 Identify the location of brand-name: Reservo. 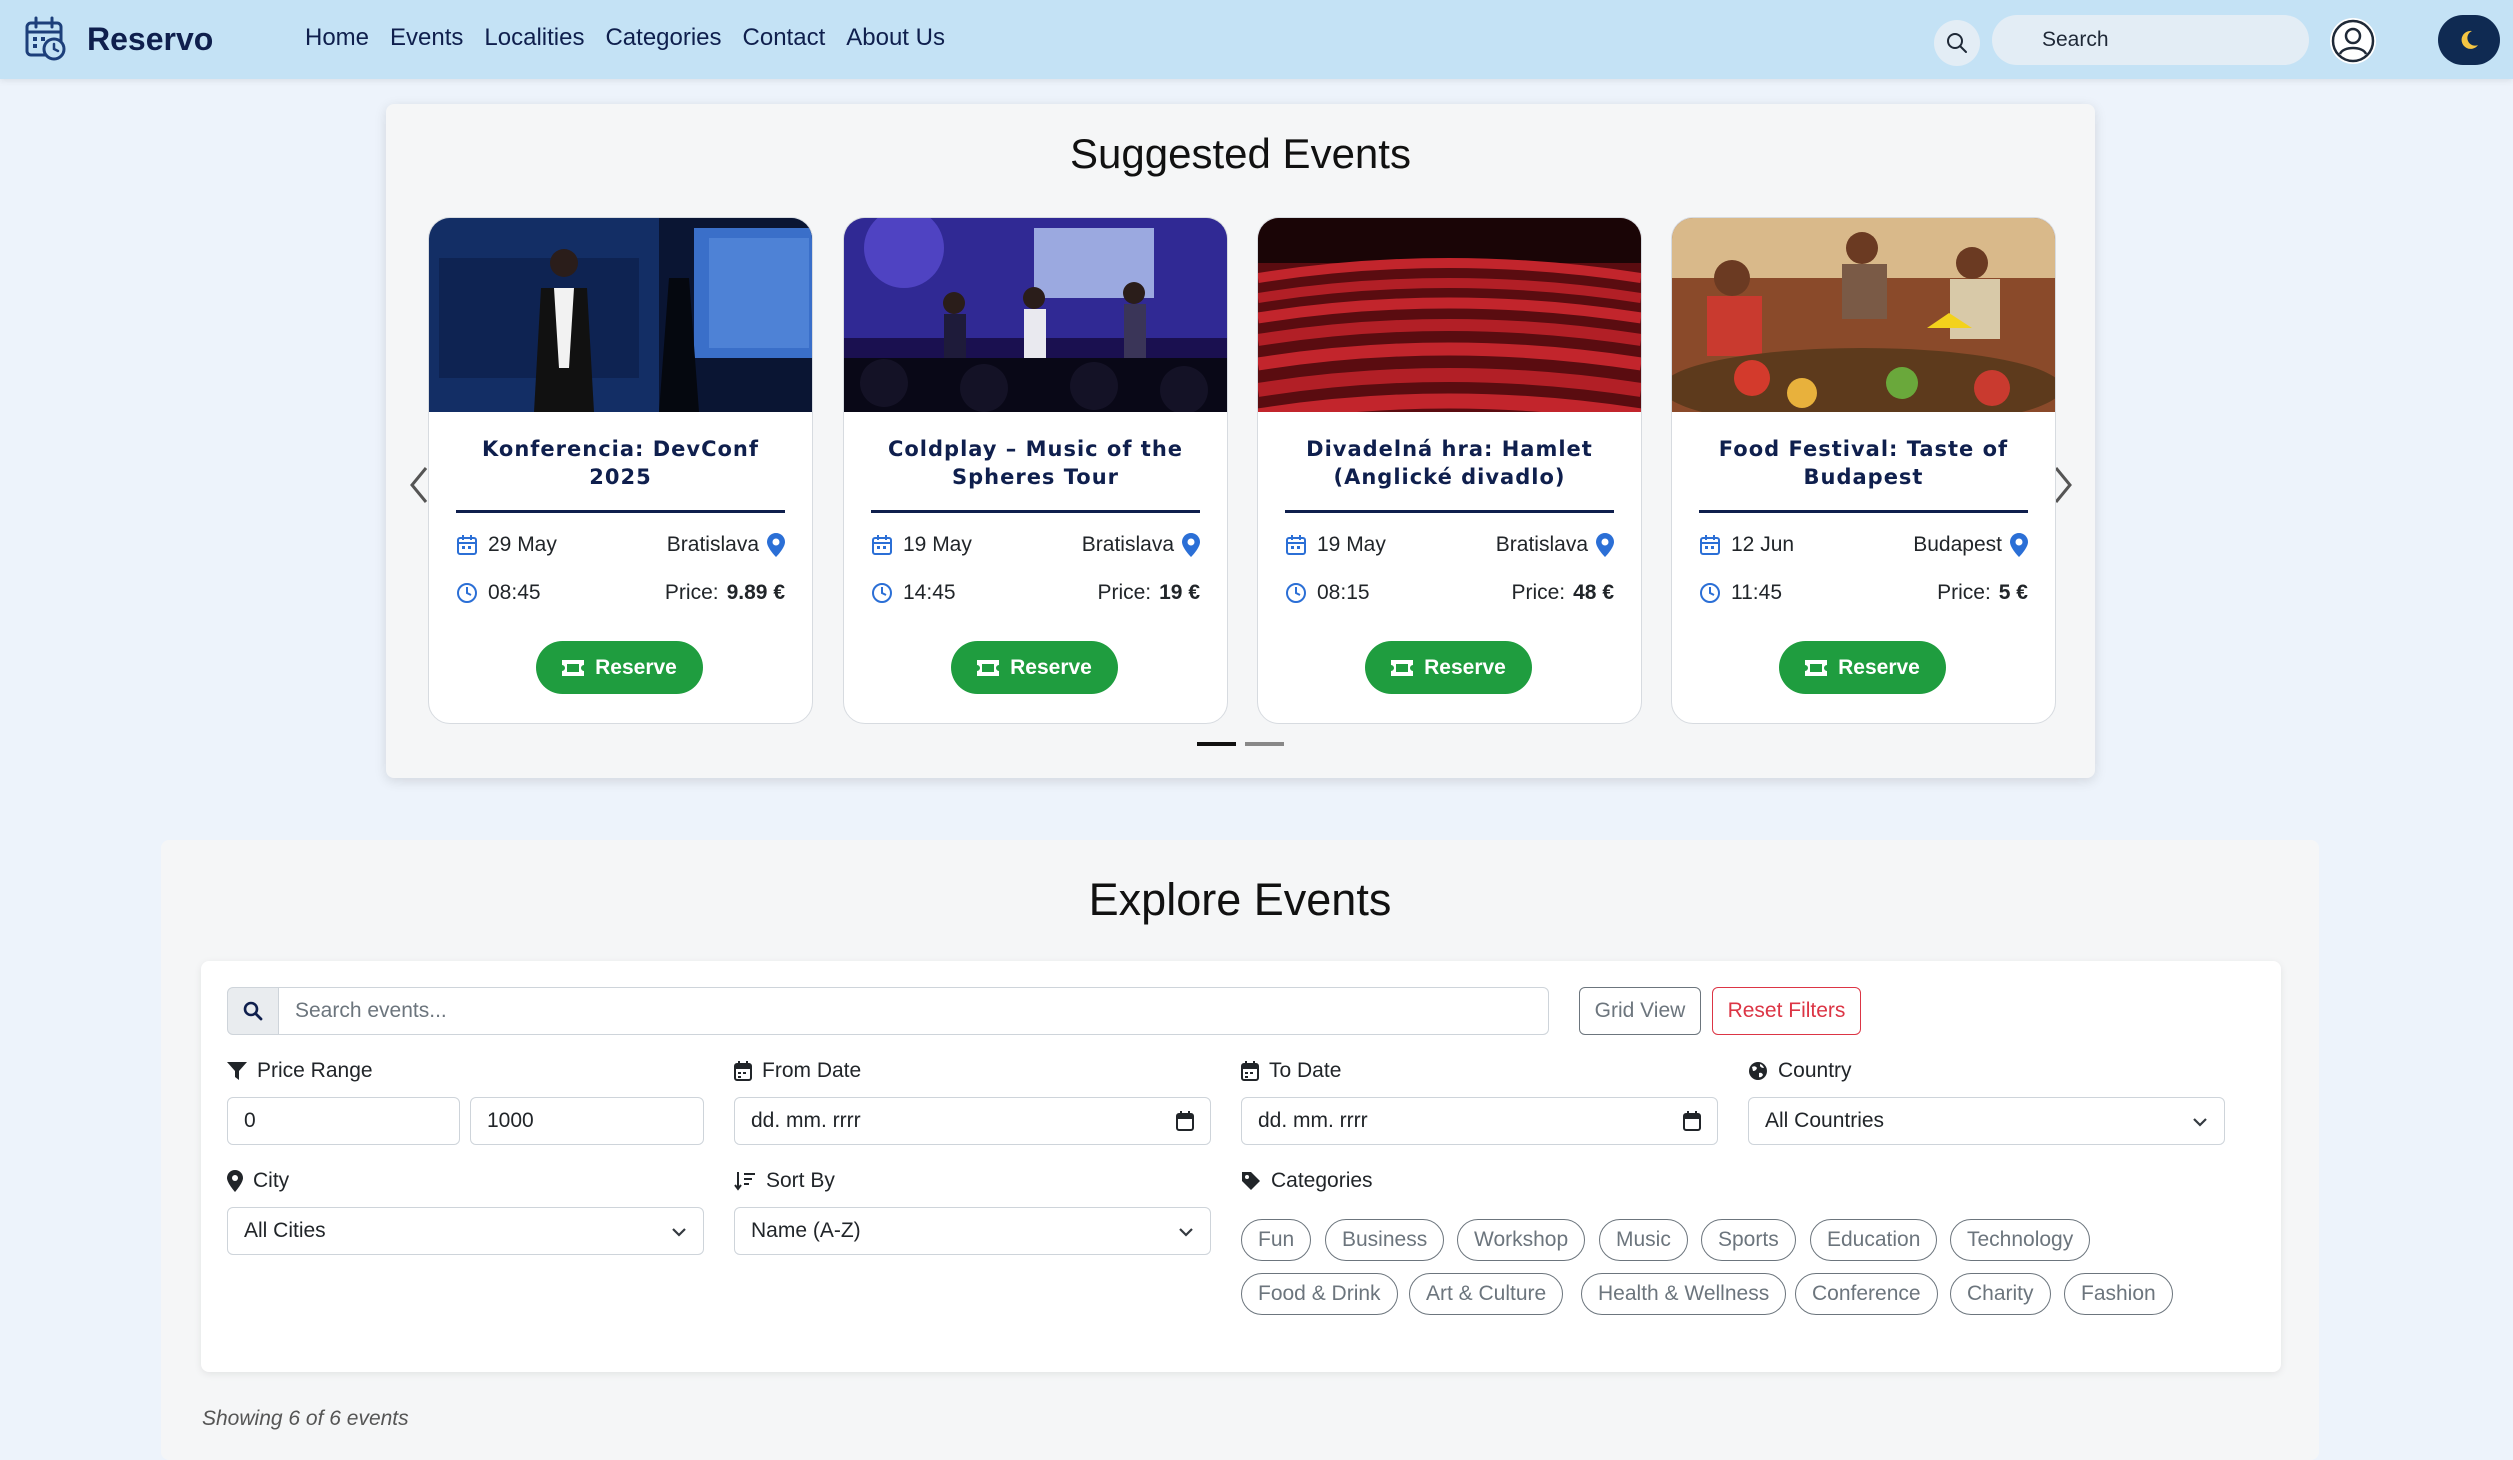
(150, 38).